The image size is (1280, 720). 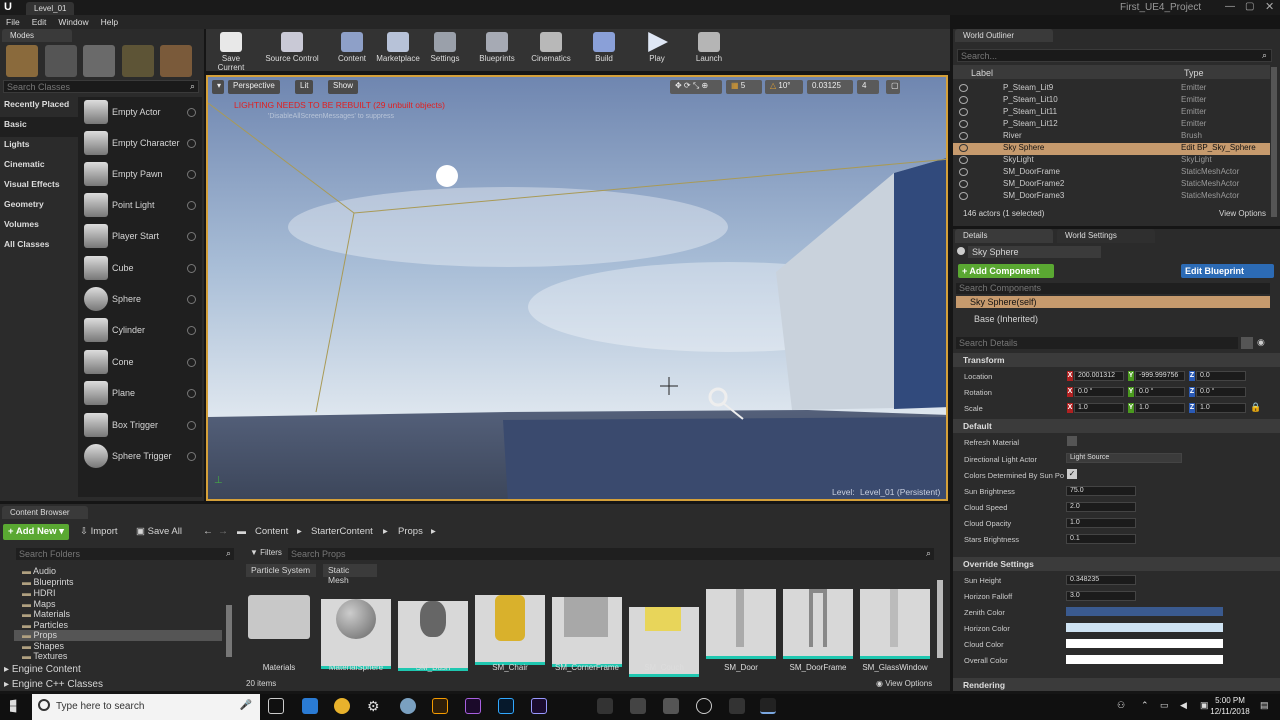 I want to click on launch-button: Launch, so click(x=709, y=47).